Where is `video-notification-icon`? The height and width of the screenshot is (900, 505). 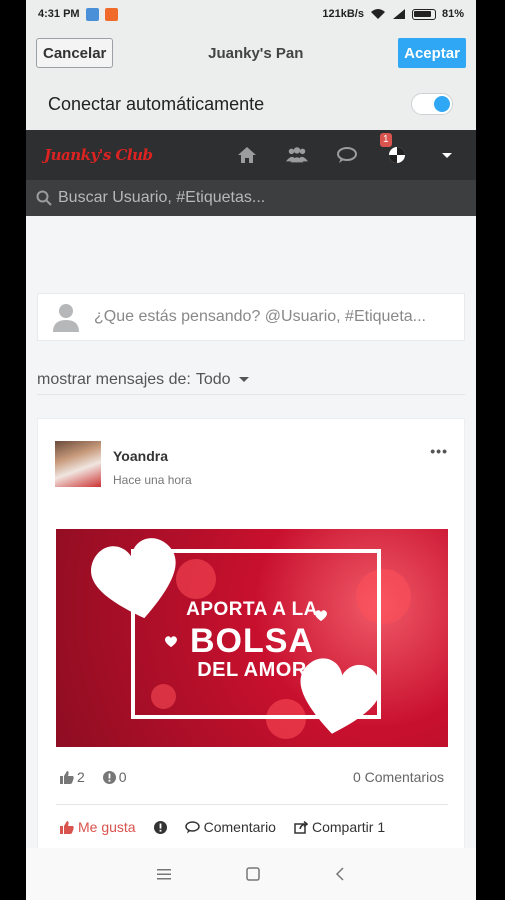 video-notification-icon is located at coordinates (111, 14).